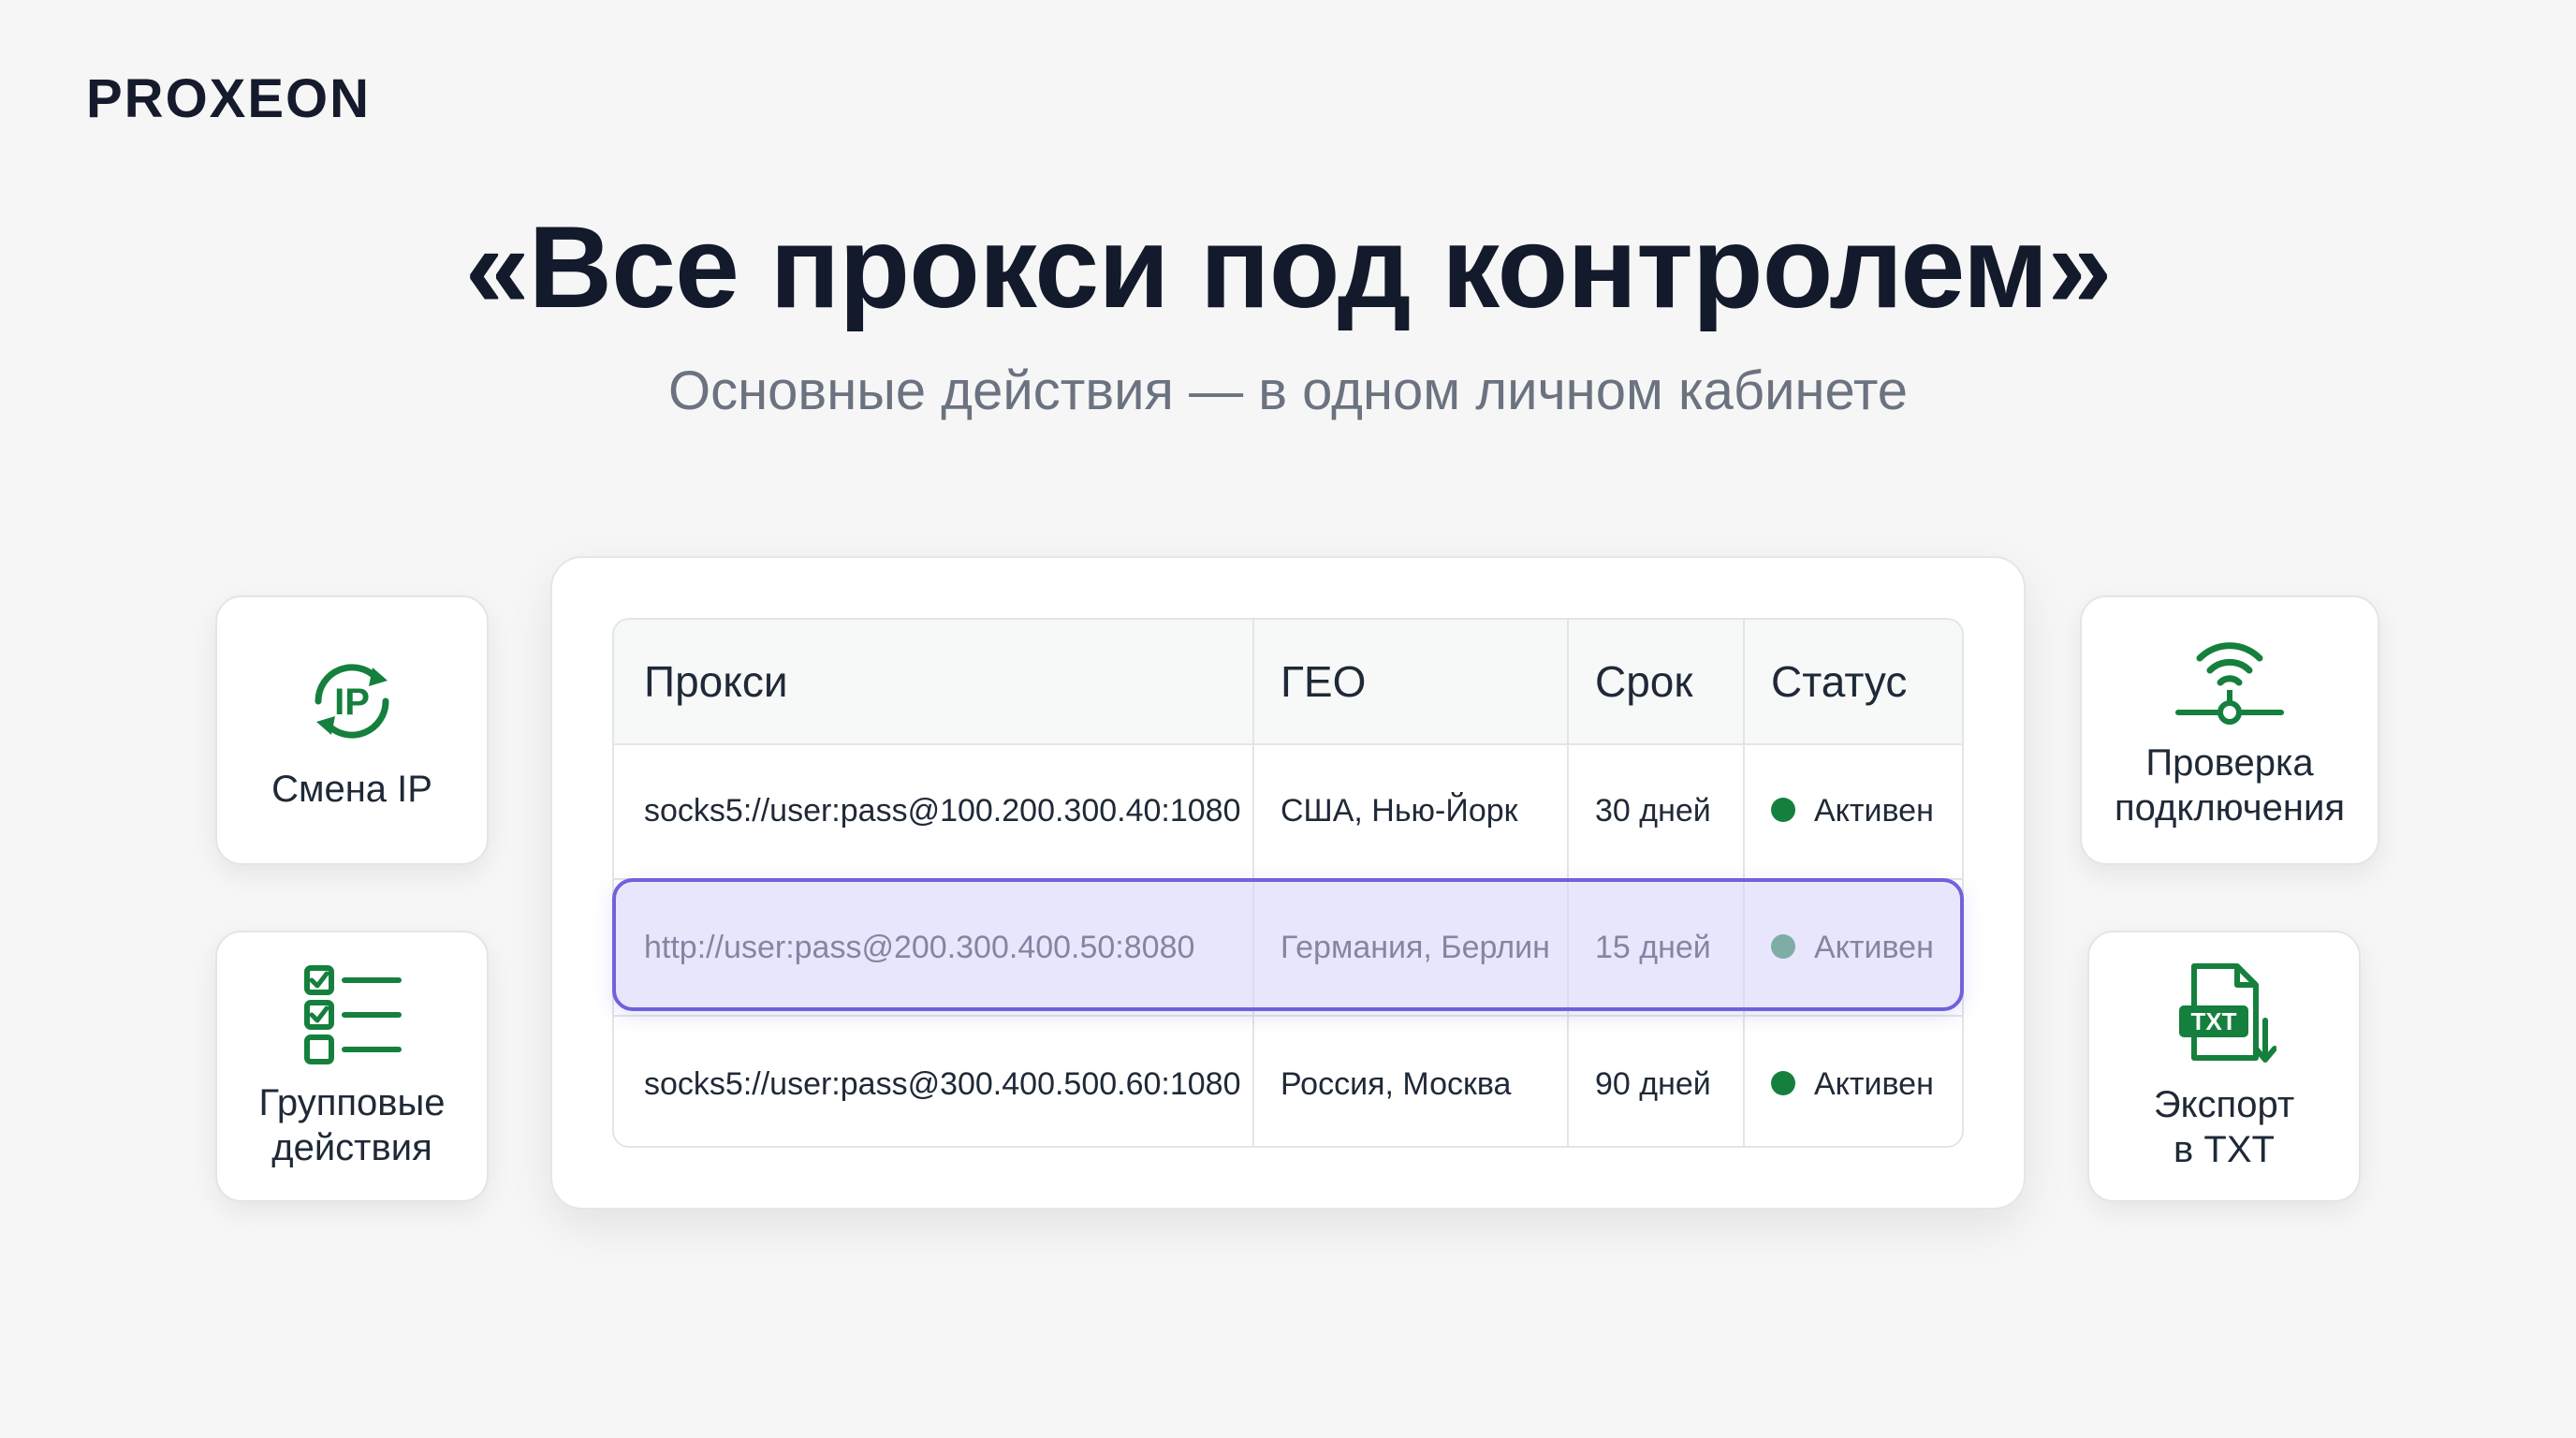 This screenshot has width=2576, height=1438. What do you see at coordinates (2230, 785) in the screenshot?
I see `connection-check-label: Проверка подключения` at bounding box center [2230, 785].